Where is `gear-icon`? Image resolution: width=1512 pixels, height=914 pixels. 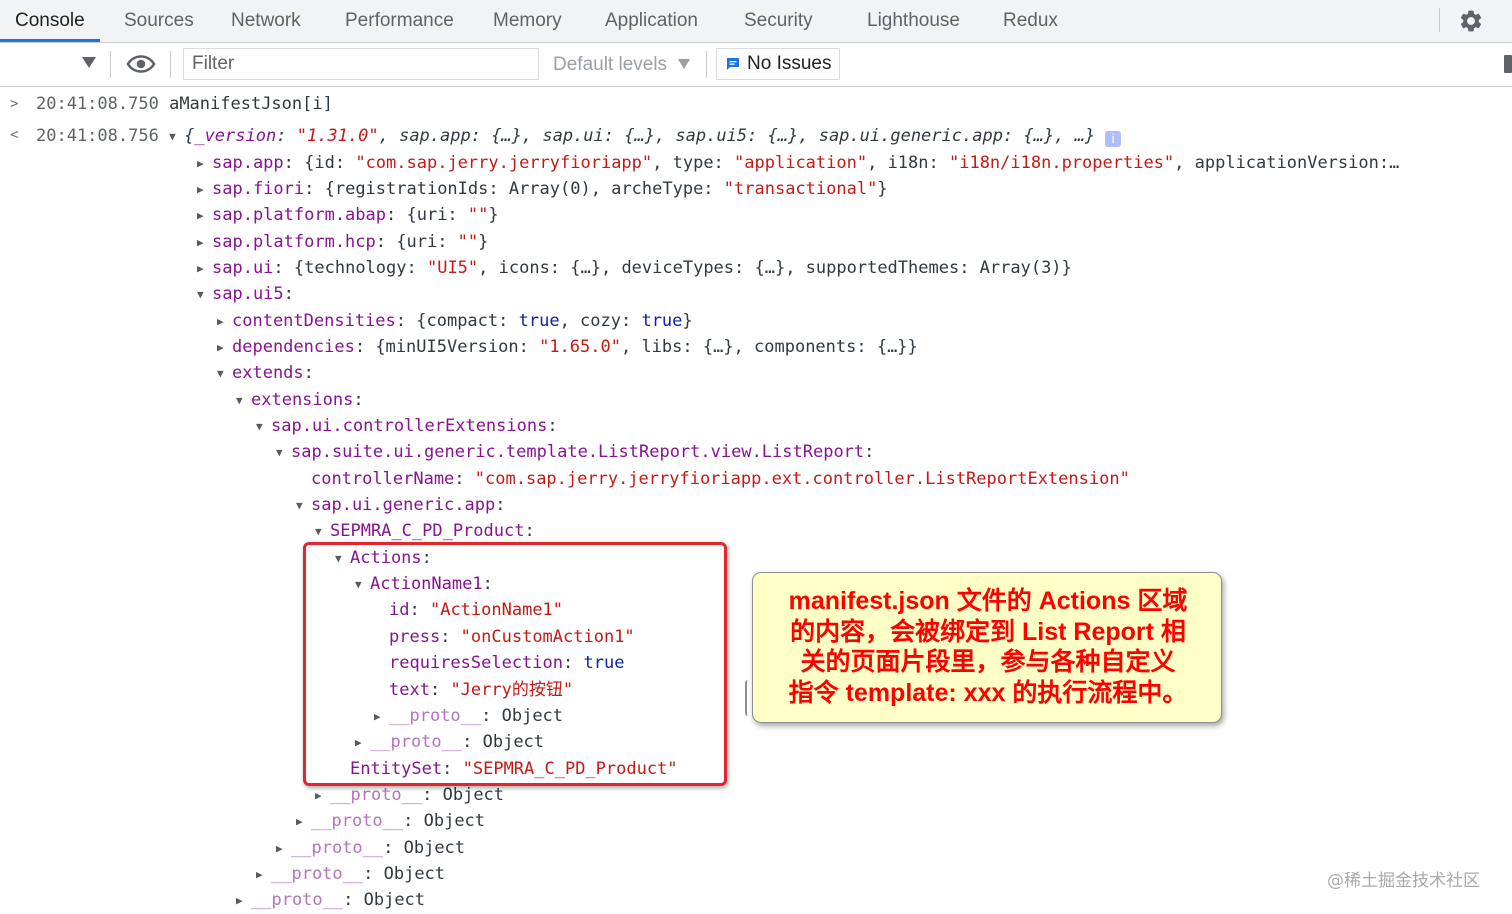
gear-icon is located at coordinates (1471, 21).